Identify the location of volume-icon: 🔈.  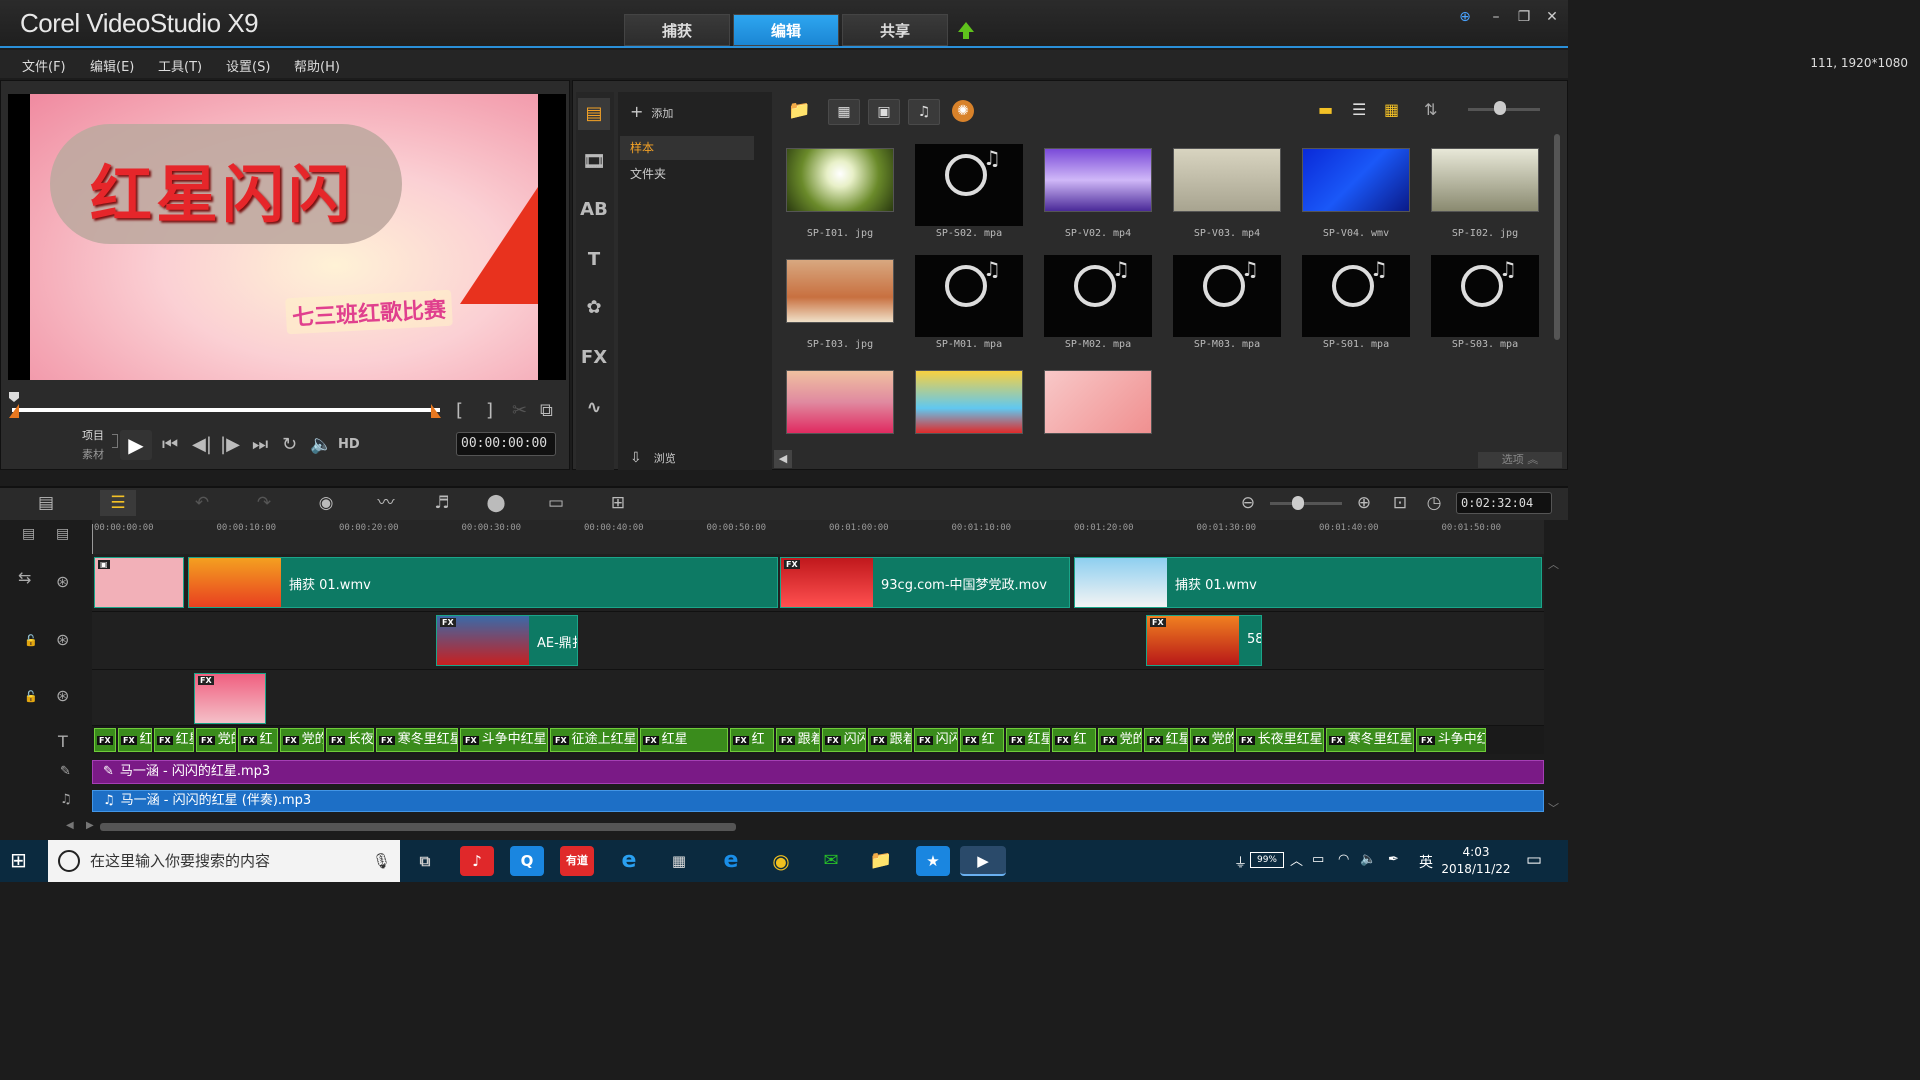
(321, 444).